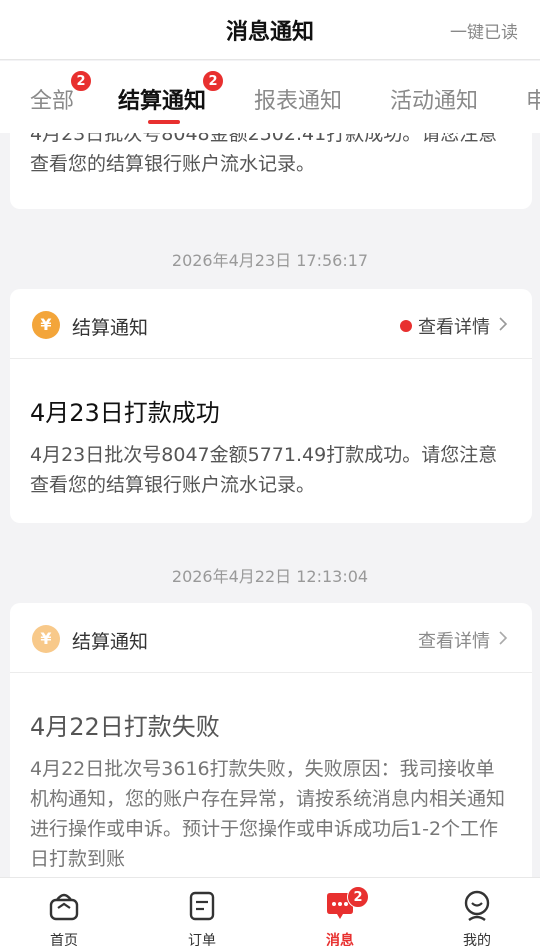 Image resolution: width=540 pixels, height=946 pixels. What do you see at coordinates (164, 122) in the screenshot?
I see `active-tab-indicator` at bounding box center [164, 122].